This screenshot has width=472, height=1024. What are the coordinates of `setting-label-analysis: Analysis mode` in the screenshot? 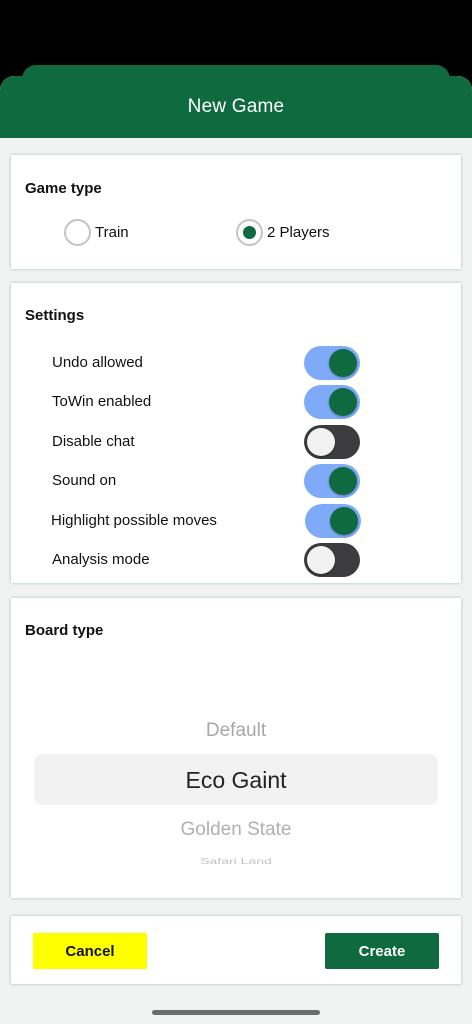 It's located at (101, 559).